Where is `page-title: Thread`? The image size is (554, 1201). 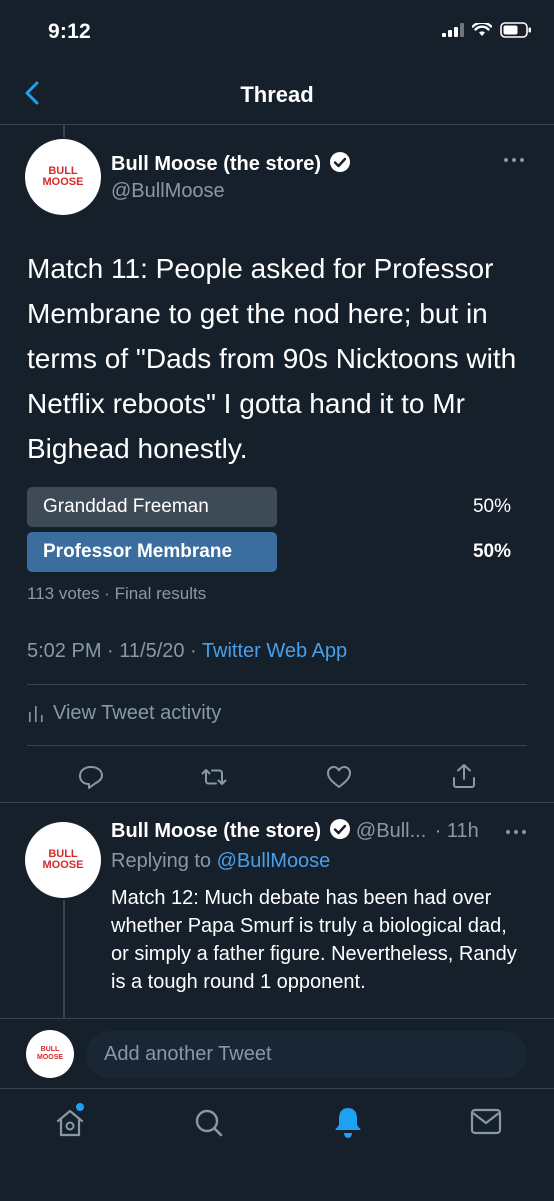
page-title: Thread is located at coordinates (277, 94).